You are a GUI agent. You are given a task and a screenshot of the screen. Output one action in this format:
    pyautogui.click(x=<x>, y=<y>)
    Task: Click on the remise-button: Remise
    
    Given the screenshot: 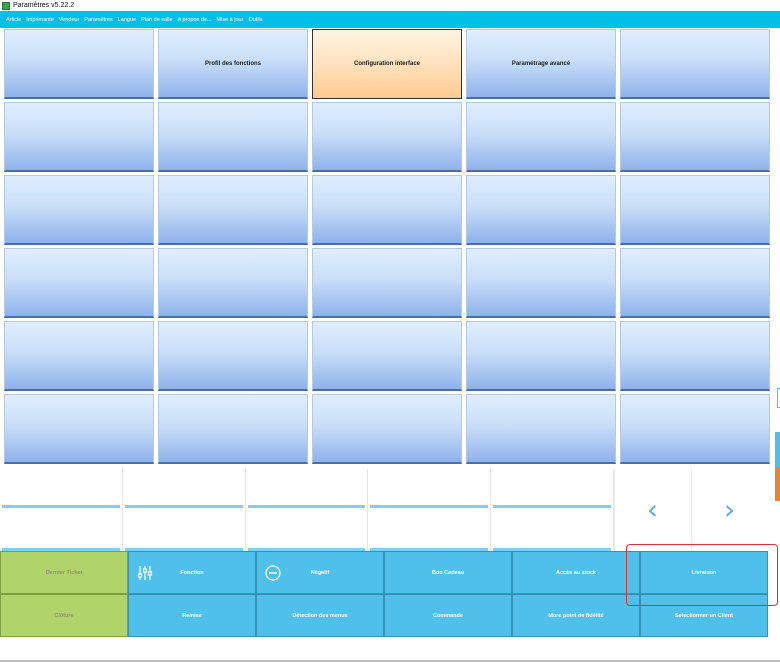 What is the action you would take?
    pyautogui.click(x=192, y=615)
    